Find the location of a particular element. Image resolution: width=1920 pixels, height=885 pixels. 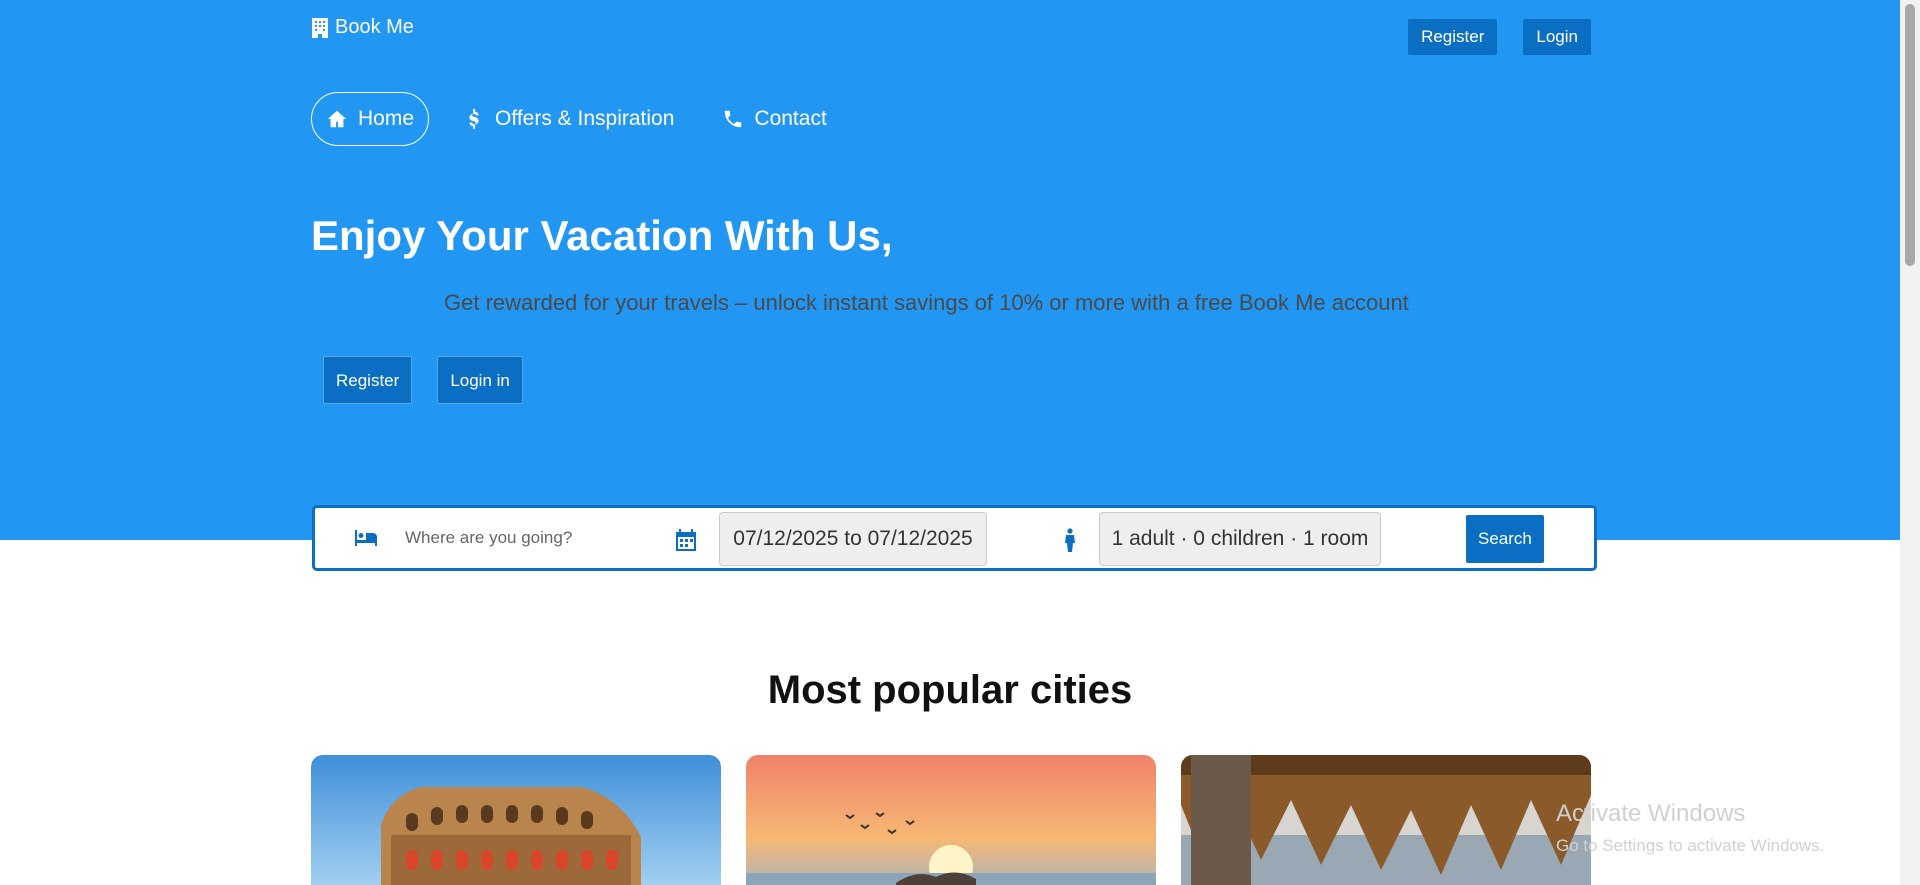

sunset-image is located at coordinates (951, 820).